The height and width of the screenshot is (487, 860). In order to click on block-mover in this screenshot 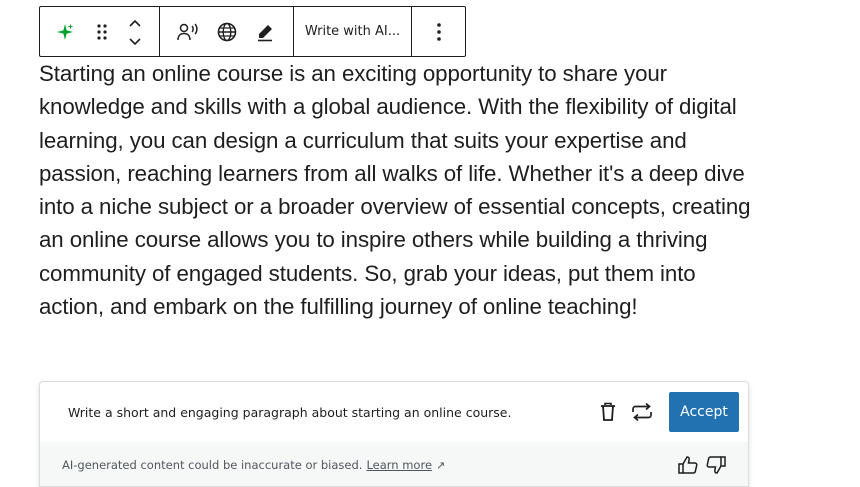, I will do `click(135, 32)`.